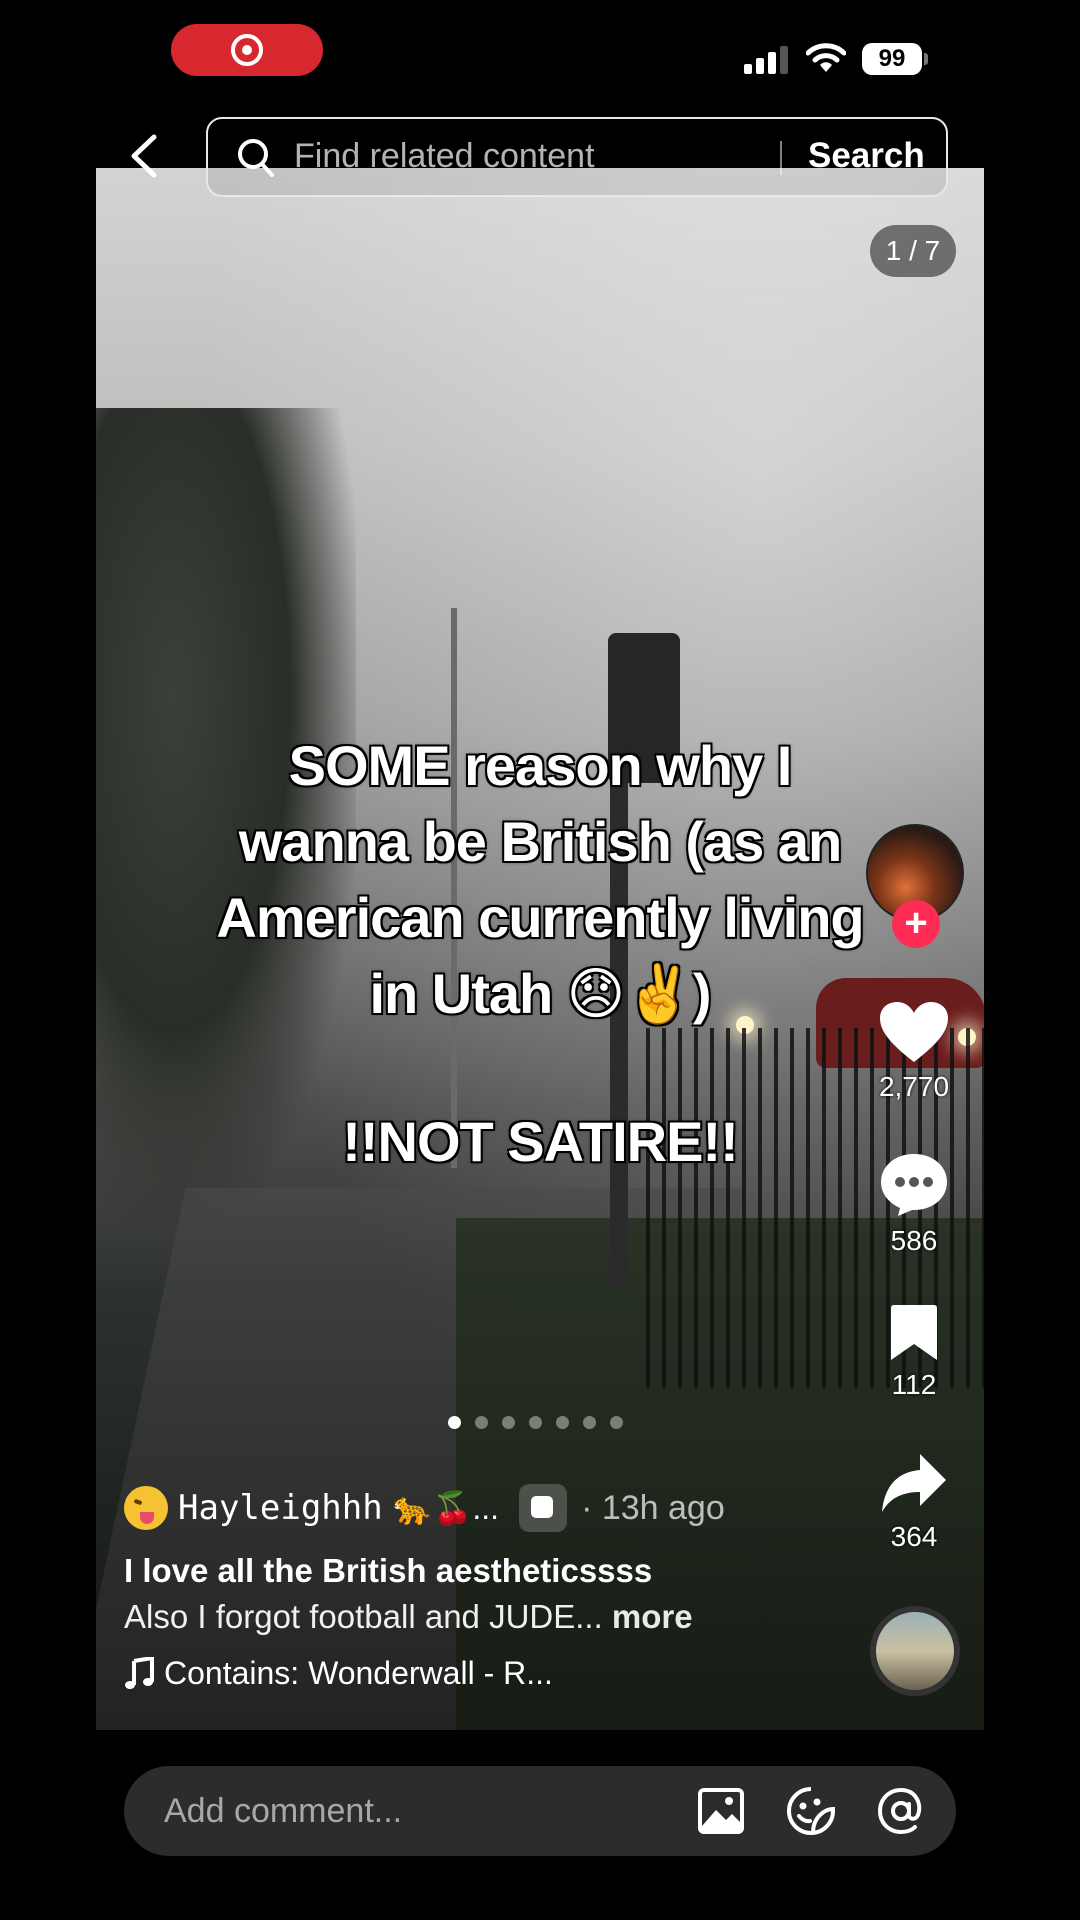  Describe the element at coordinates (139, 1672) in the screenshot. I see `music-note-icon` at that location.